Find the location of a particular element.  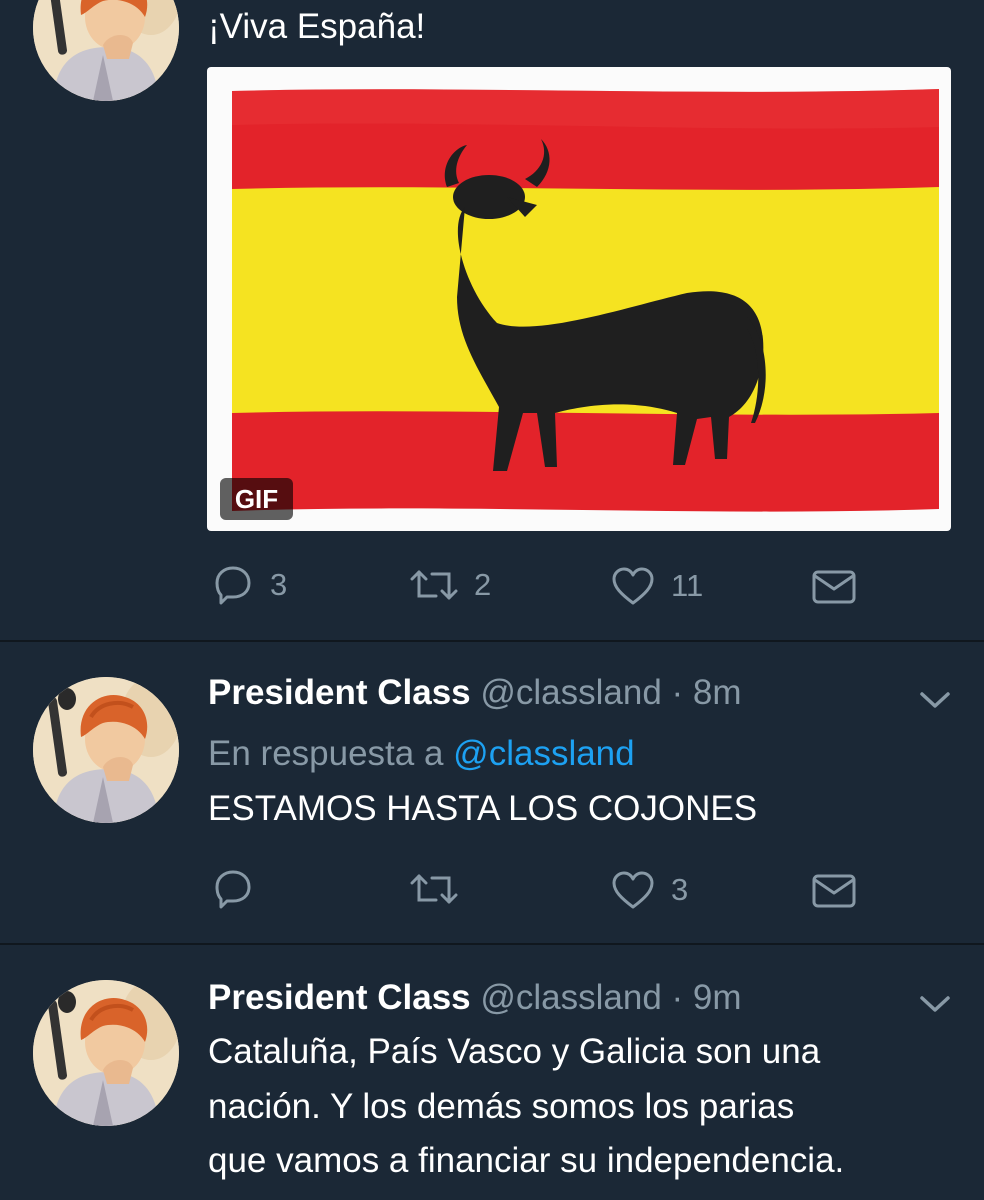

timestamp: · 8m is located at coordinates (707, 692).